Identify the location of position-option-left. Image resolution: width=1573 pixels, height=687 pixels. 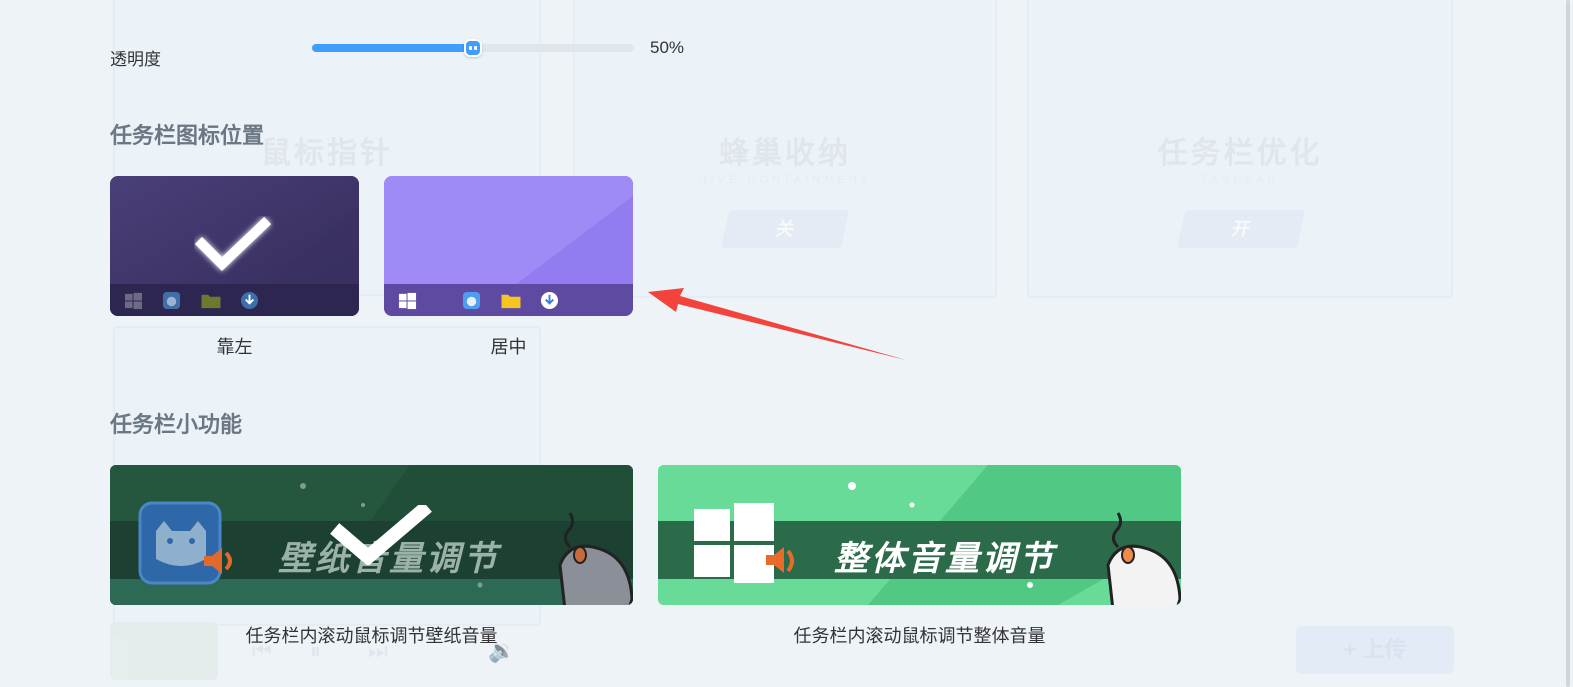
(234, 246).